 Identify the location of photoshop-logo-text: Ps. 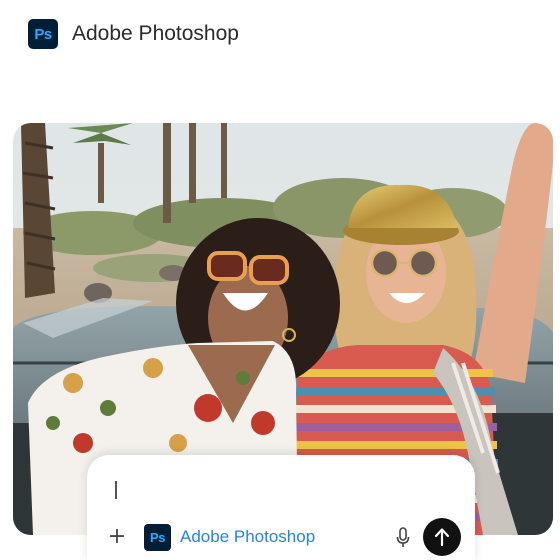
(43, 34).